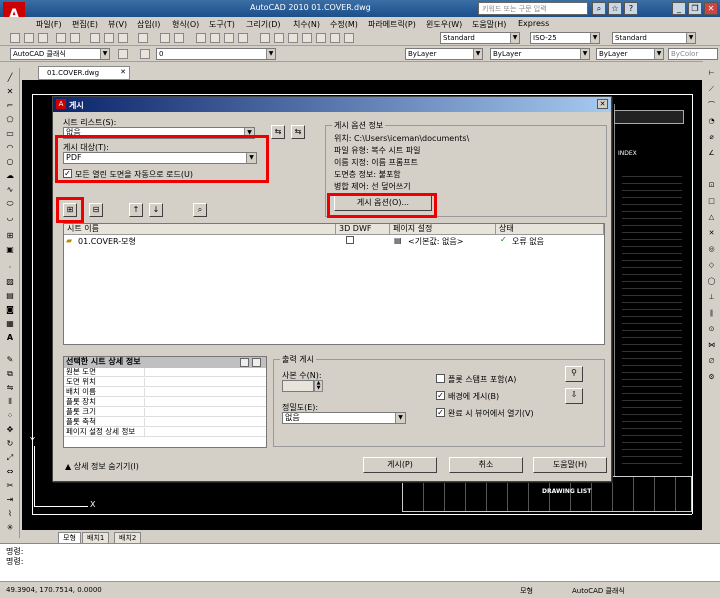 Image resolution: width=720 pixels, height=598 pixels. I want to click on workspace-select: AutoCAD 클래식 ▼, so click(60, 54).